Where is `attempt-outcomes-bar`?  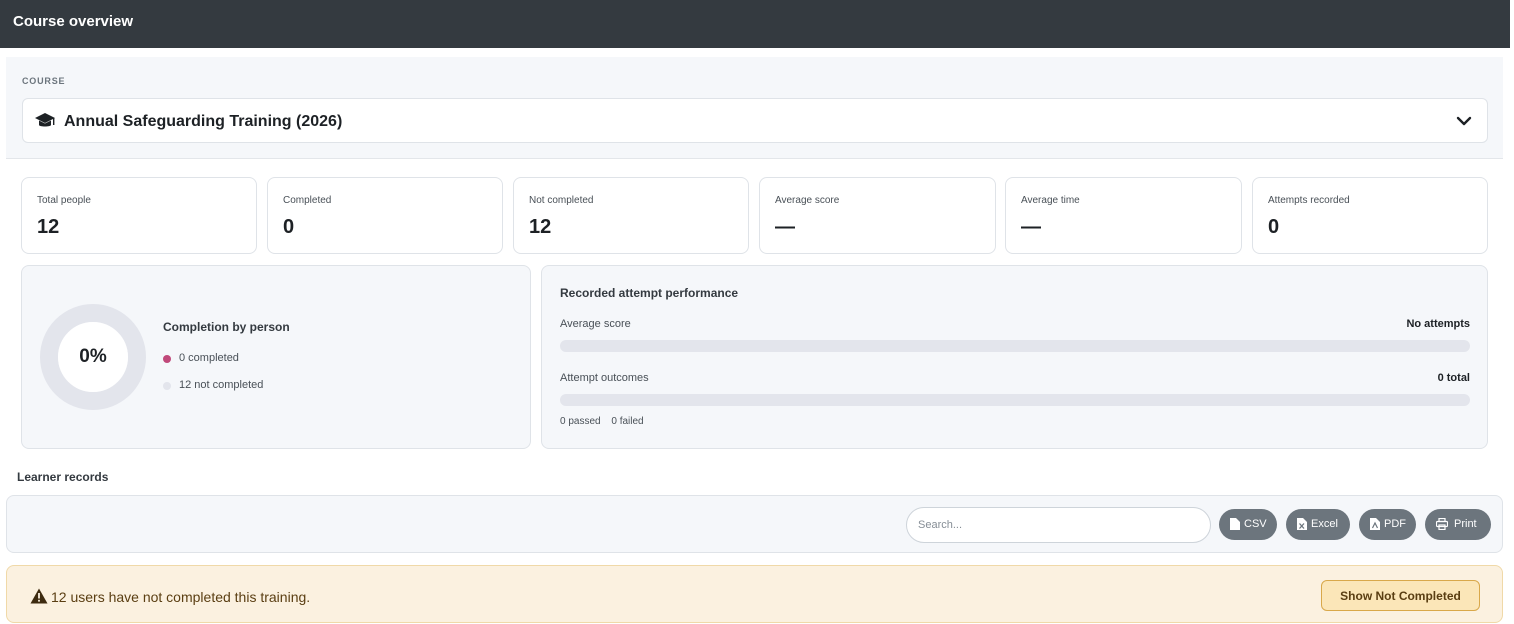
attempt-outcomes-bar is located at coordinates (1015, 400).